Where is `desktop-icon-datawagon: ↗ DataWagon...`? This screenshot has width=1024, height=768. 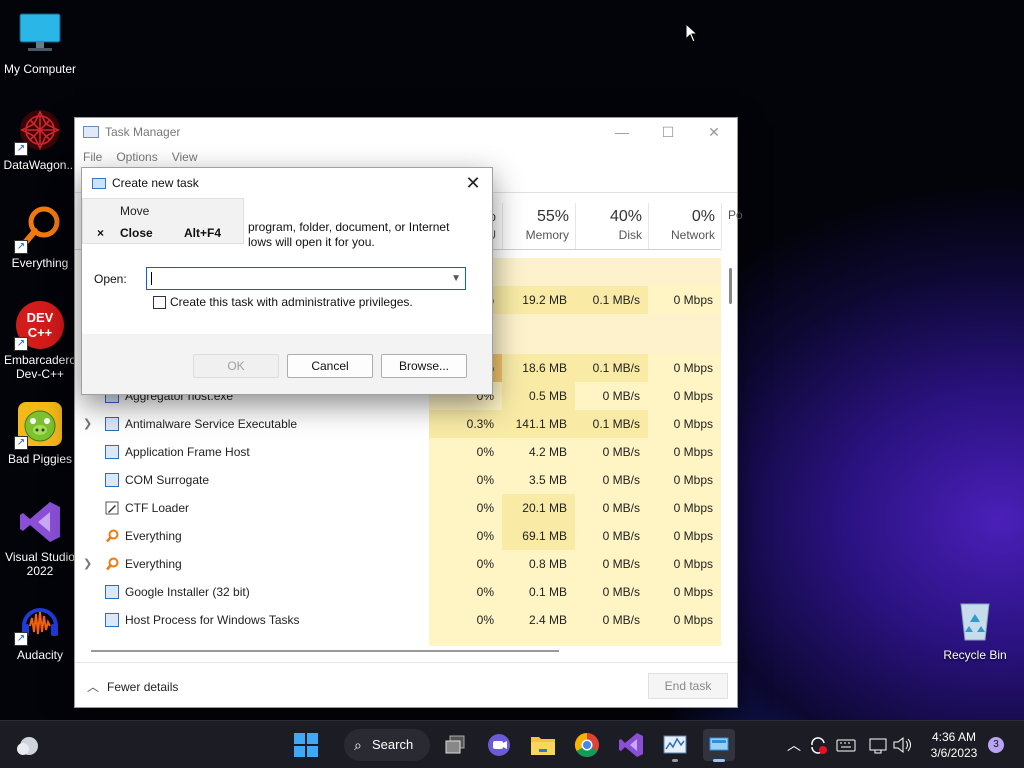
desktop-icon-datawagon: ↗ DataWagon... is located at coordinates (40, 139).